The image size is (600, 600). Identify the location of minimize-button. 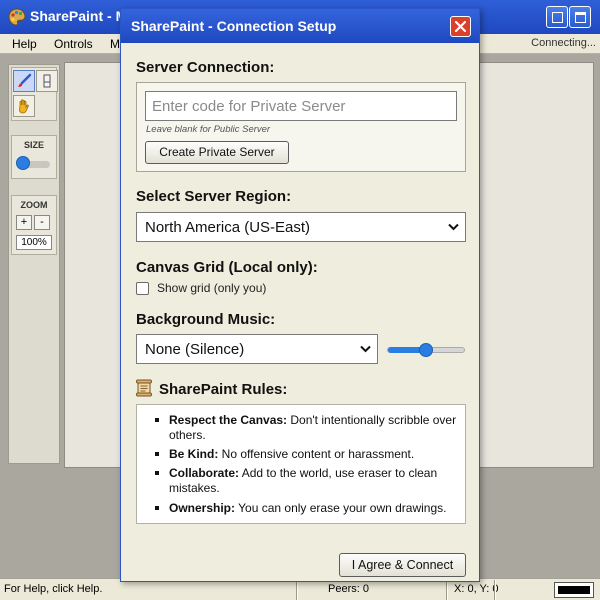
(557, 17).